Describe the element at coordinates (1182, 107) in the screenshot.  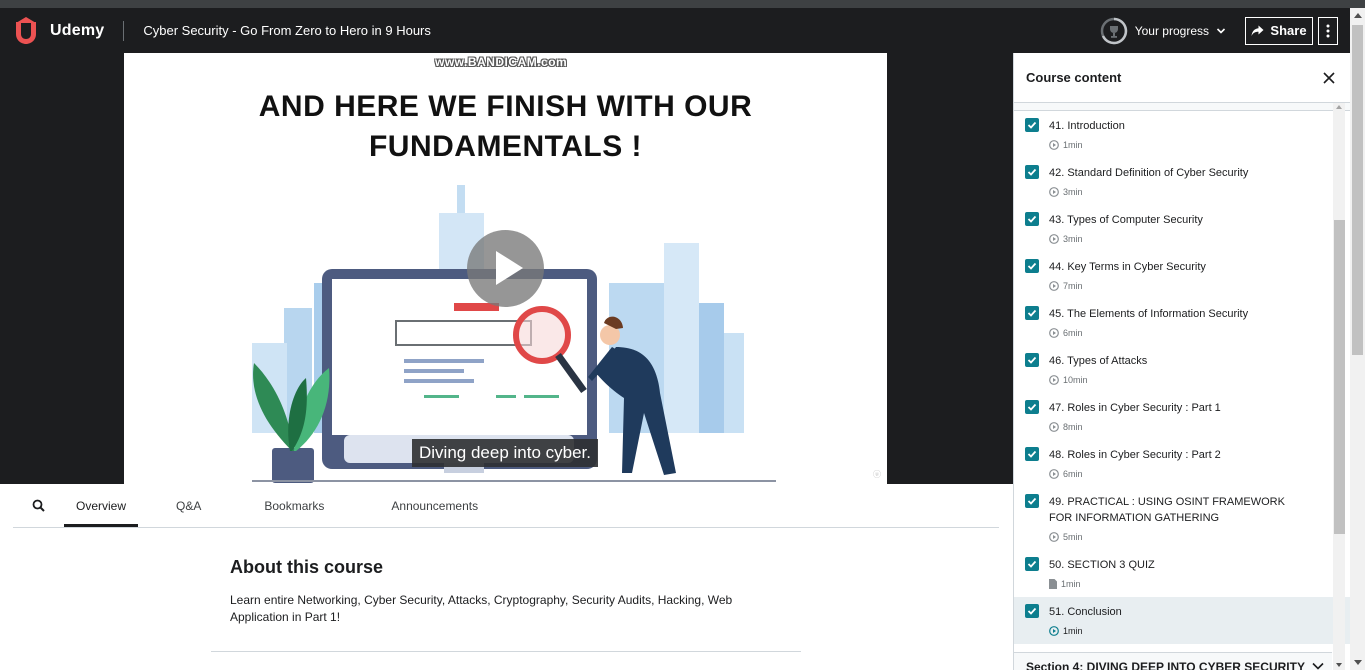
I see `sidebar-section-spacer` at that location.